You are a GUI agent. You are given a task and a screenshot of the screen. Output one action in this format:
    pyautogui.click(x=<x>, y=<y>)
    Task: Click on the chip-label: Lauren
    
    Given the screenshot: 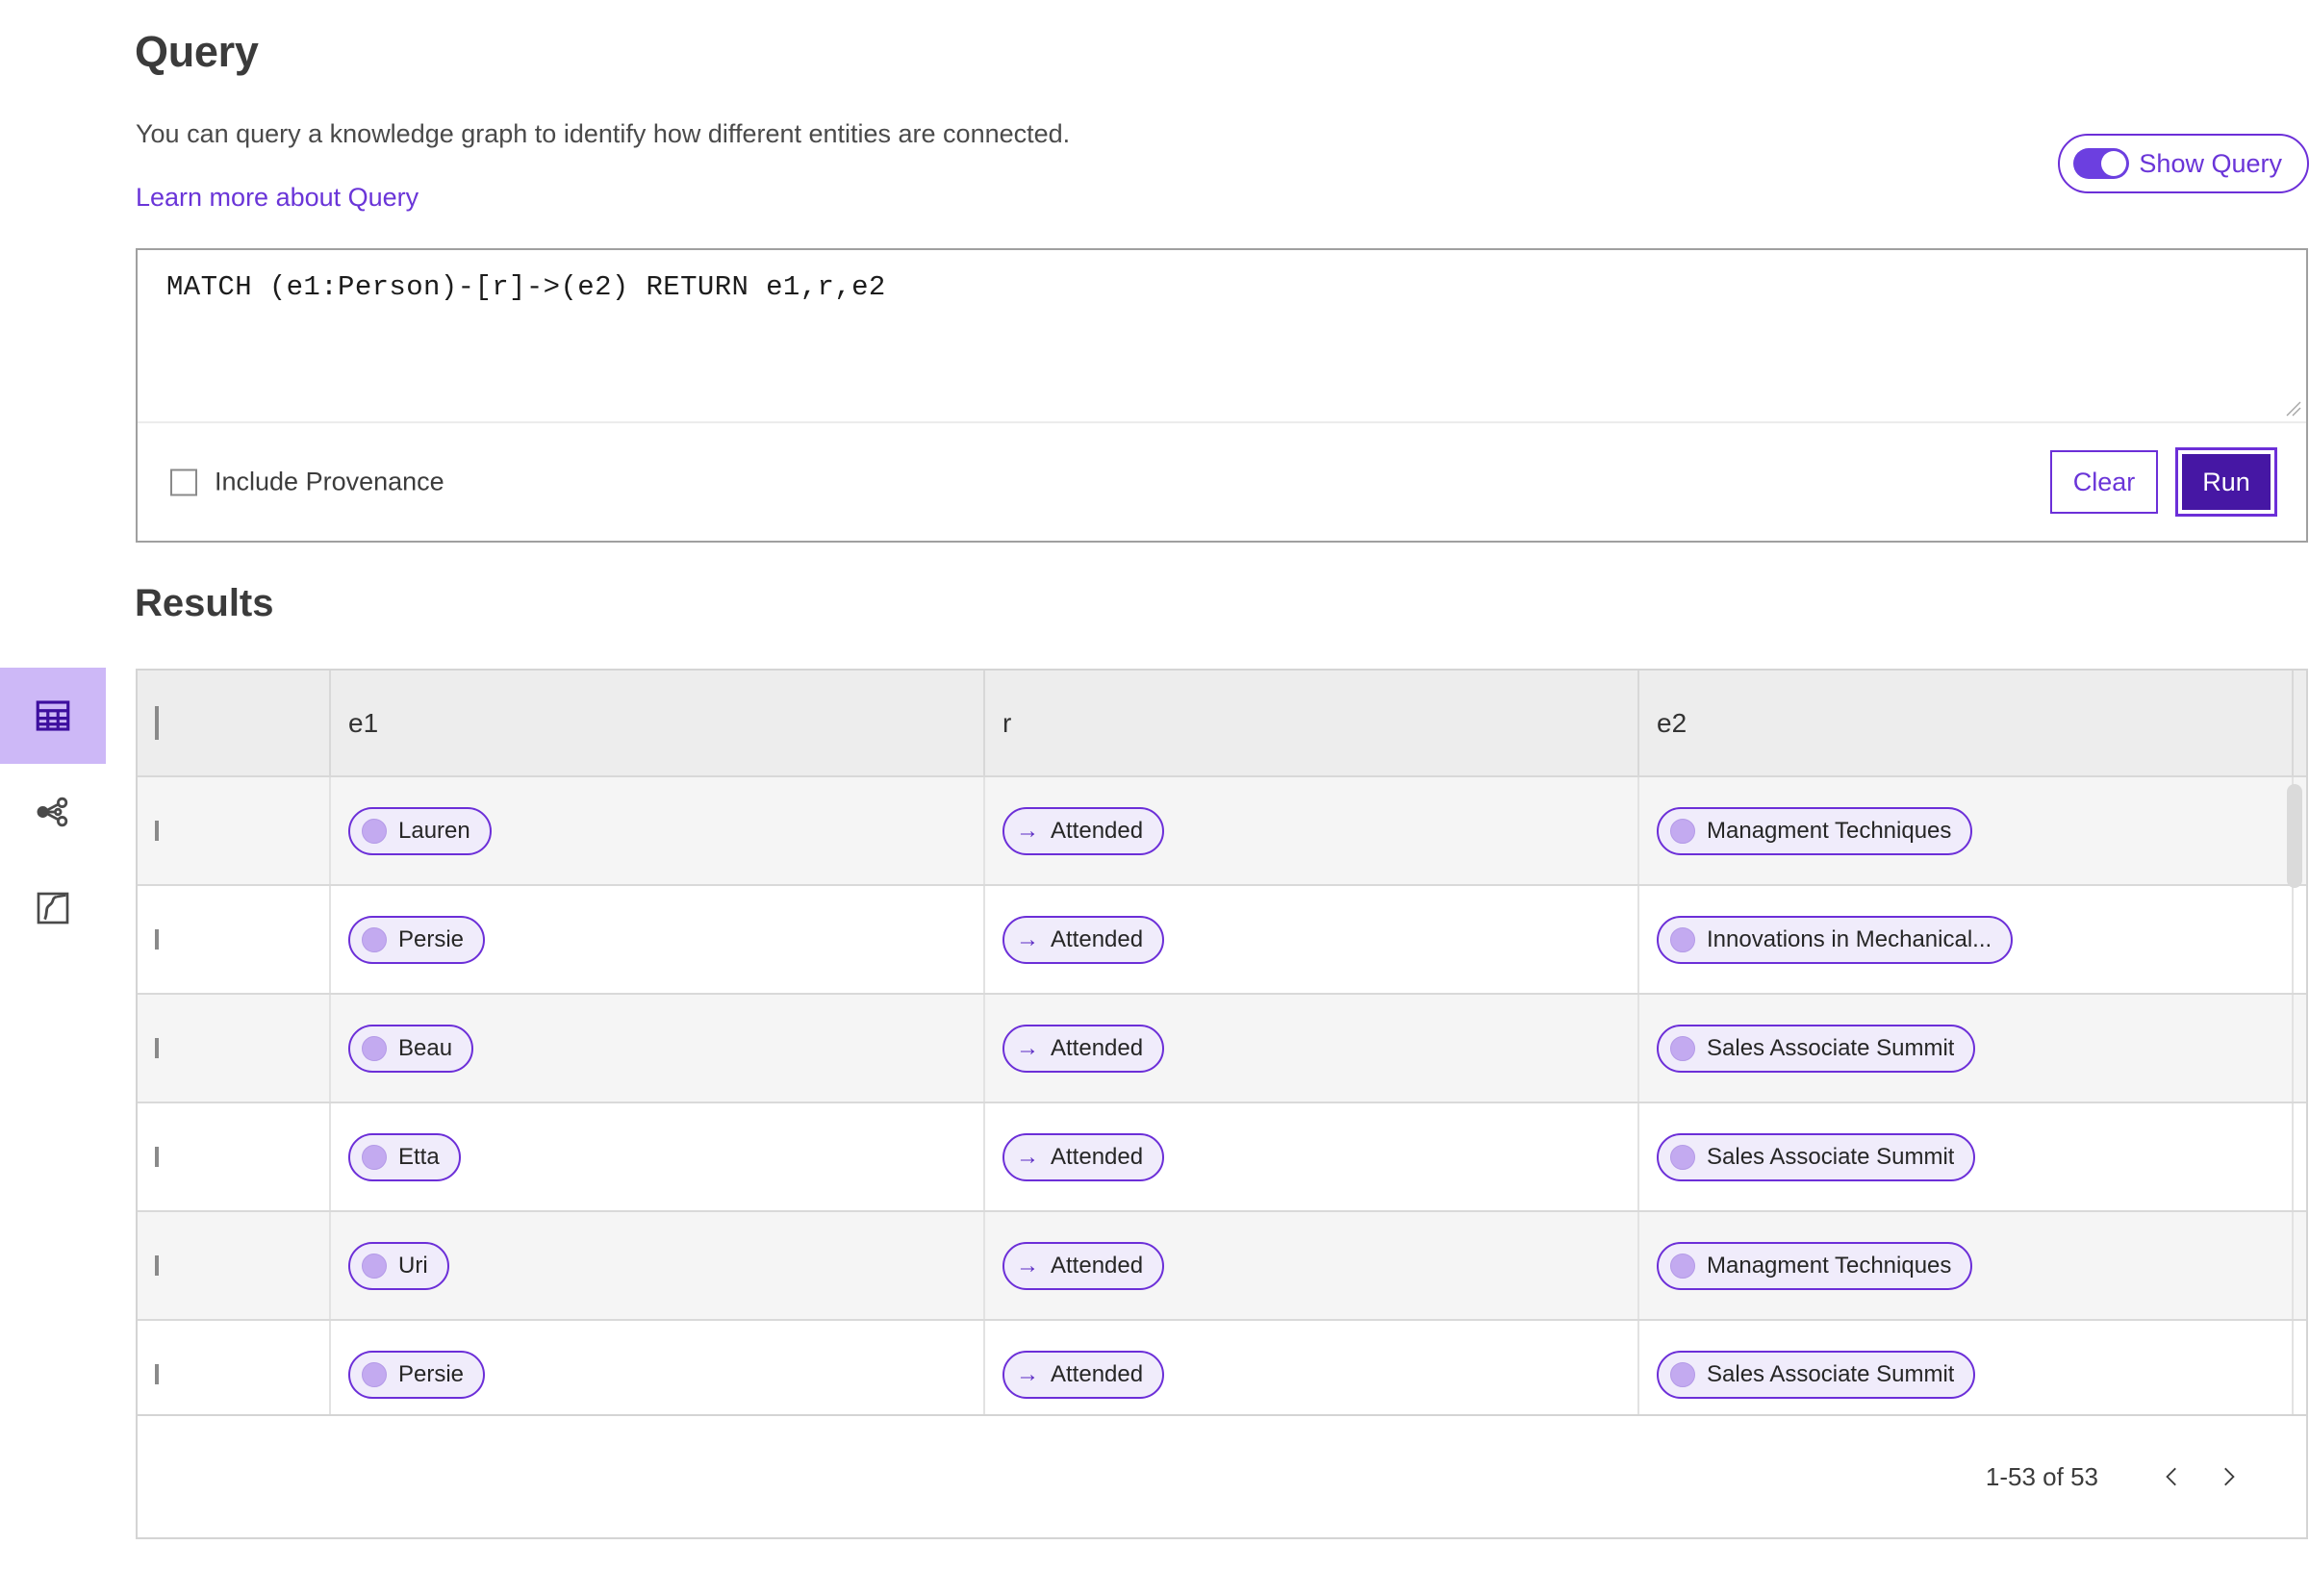 What is the action you would take?
    pyautogui.click(x=434, y=830)
    